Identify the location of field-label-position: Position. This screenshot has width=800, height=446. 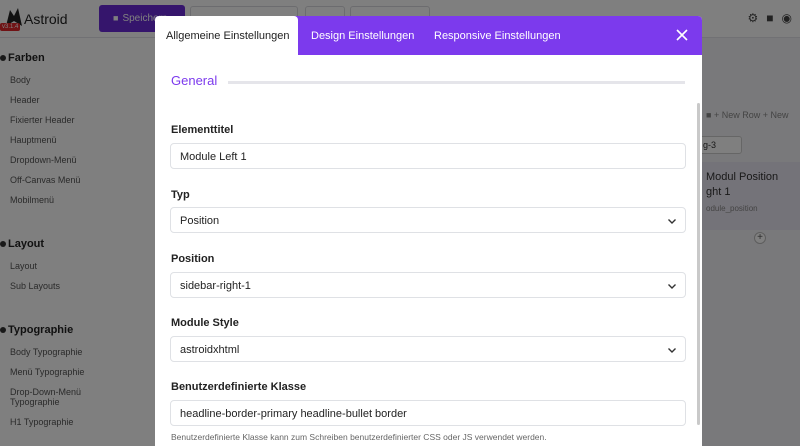
(193, 259).